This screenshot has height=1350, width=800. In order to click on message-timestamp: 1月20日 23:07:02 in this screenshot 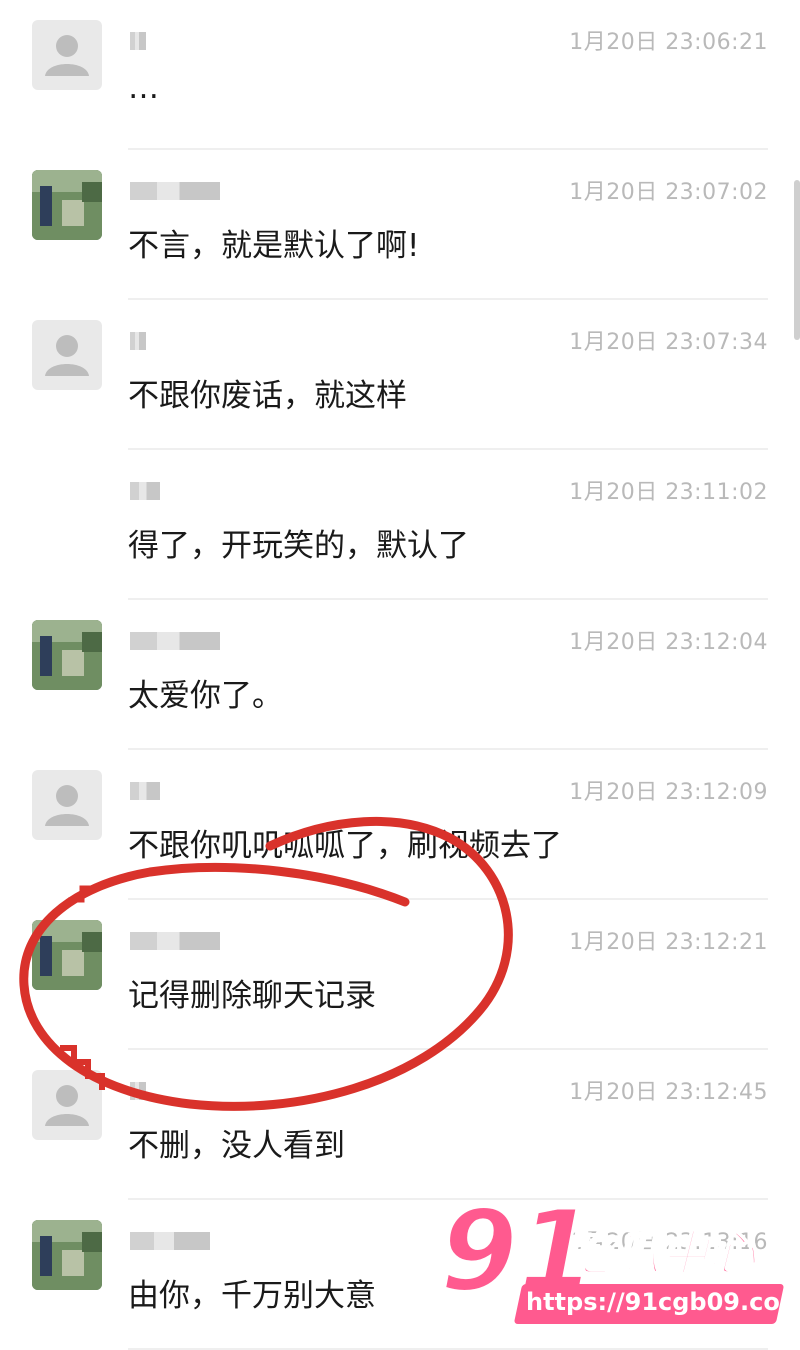, I will do `click(668, 192)`.